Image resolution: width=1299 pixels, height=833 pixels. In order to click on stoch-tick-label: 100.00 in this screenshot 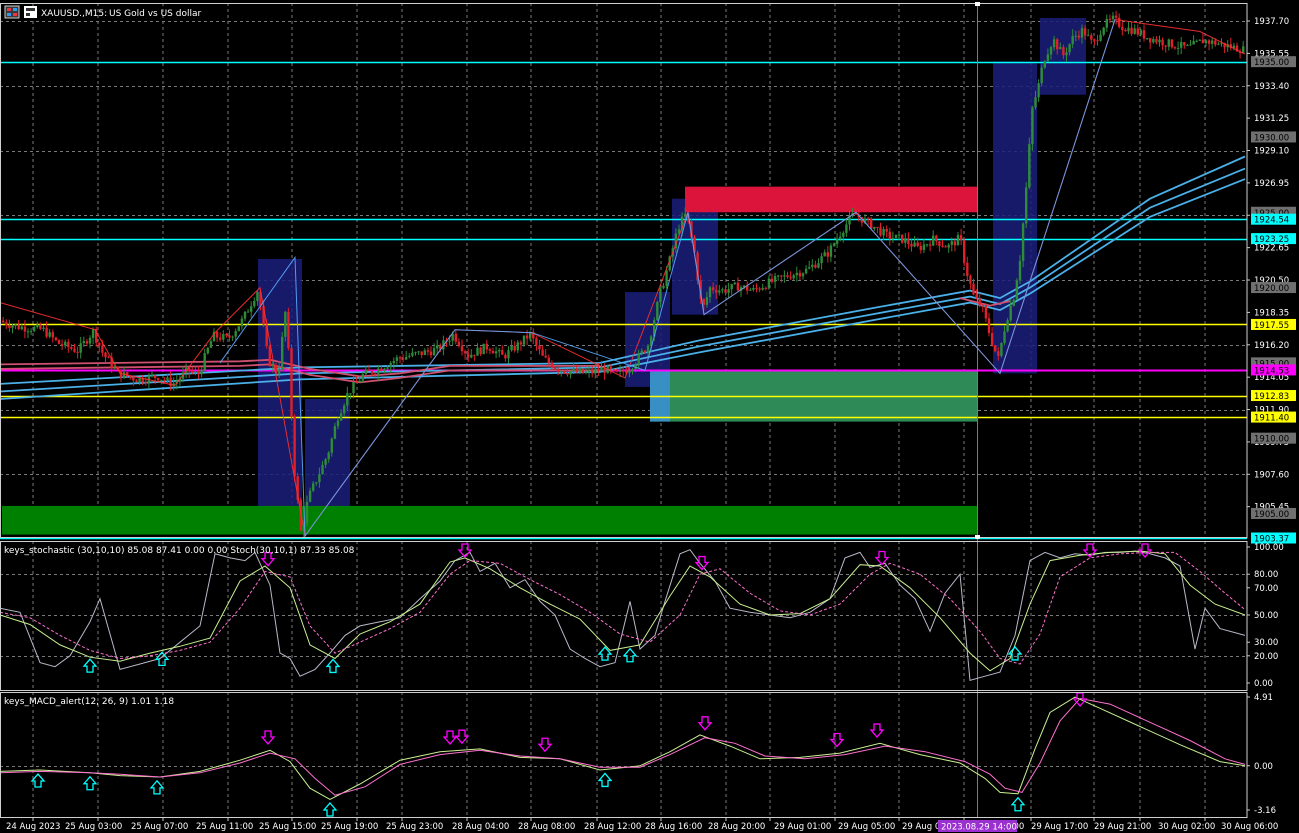, I will do `click(1269, 548)`.